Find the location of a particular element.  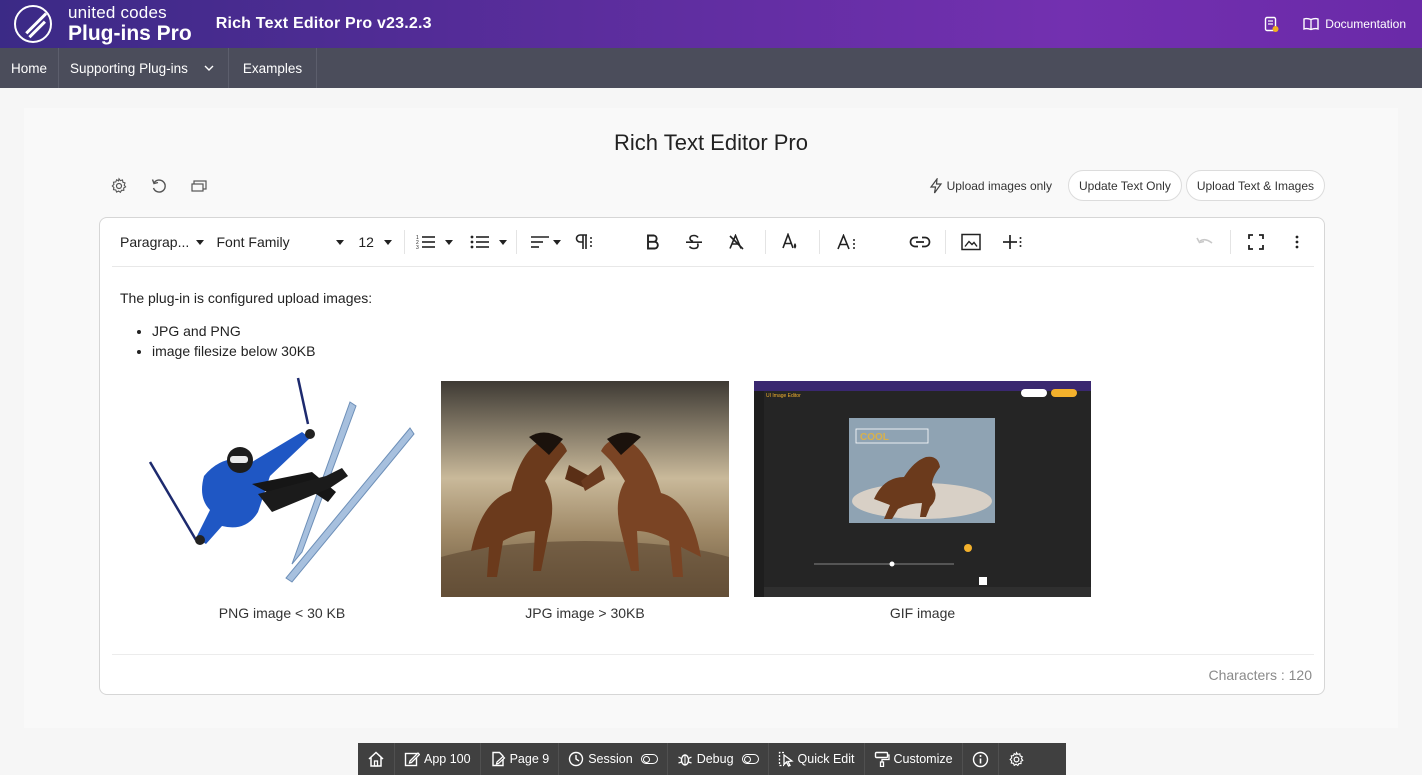

font-size-value: 12 is located at coordinates (366, 242).